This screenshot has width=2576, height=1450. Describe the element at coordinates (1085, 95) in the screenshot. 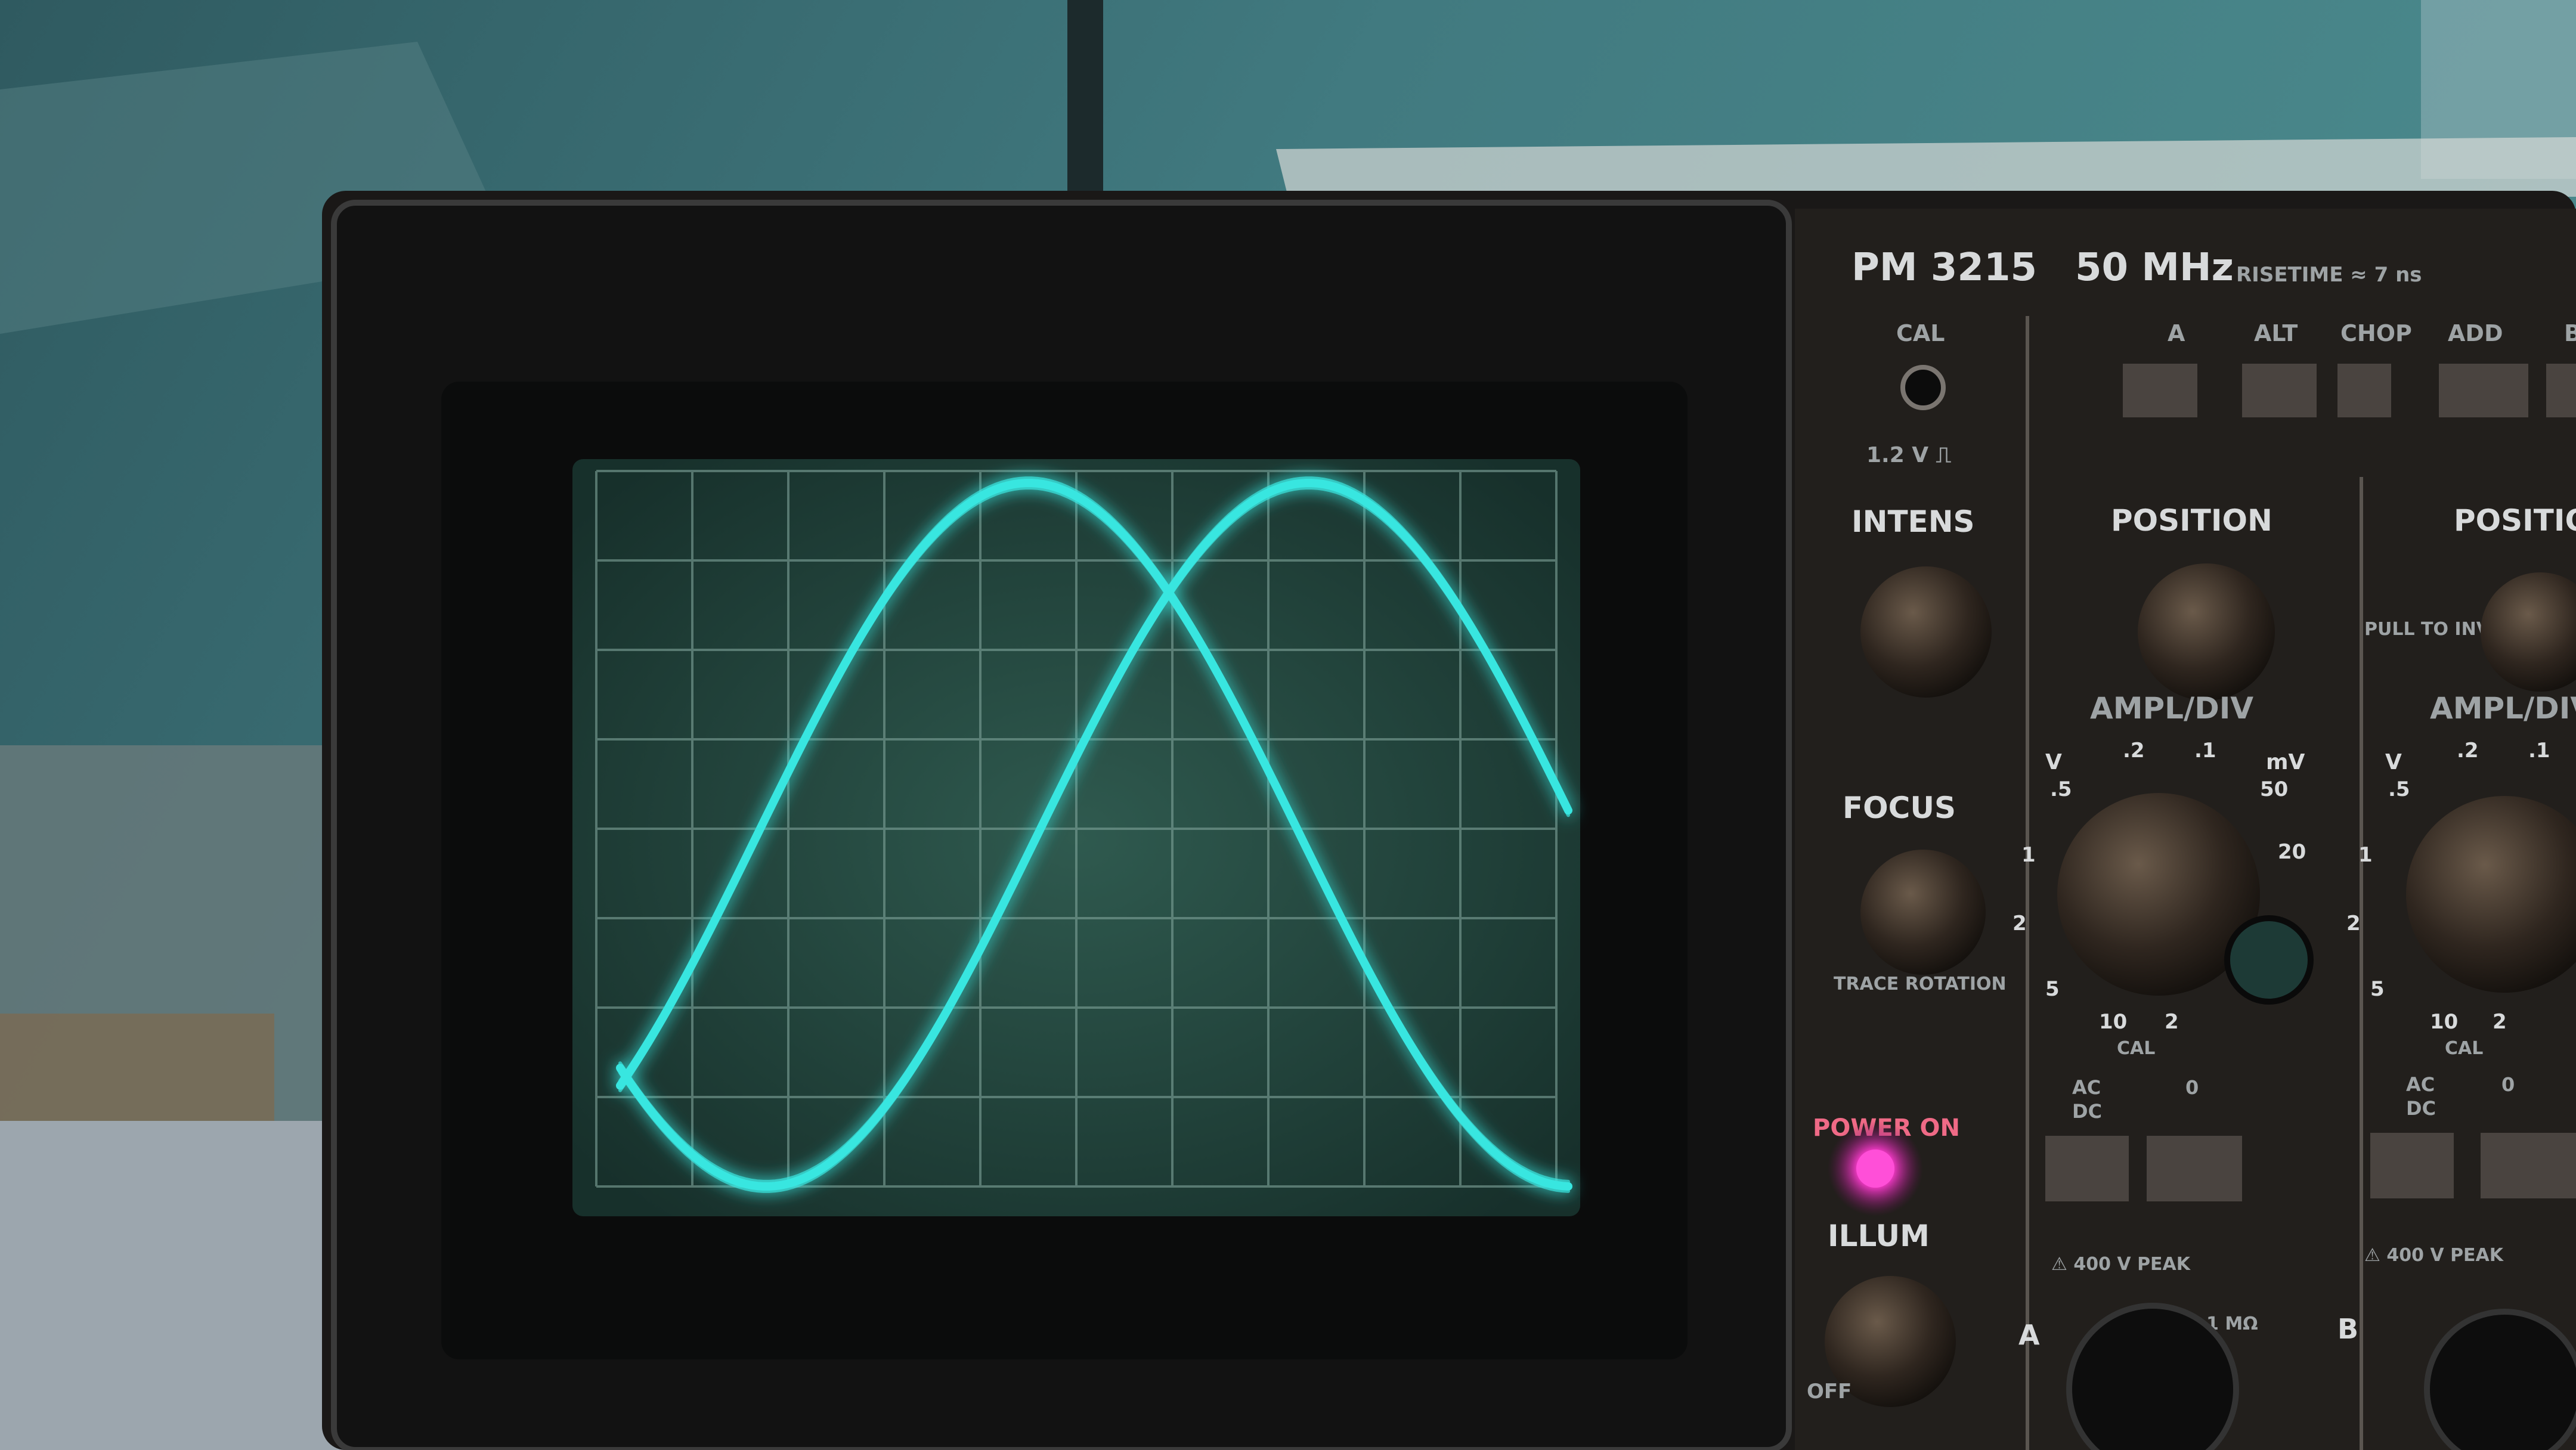

I see `wall-divider` at that location.